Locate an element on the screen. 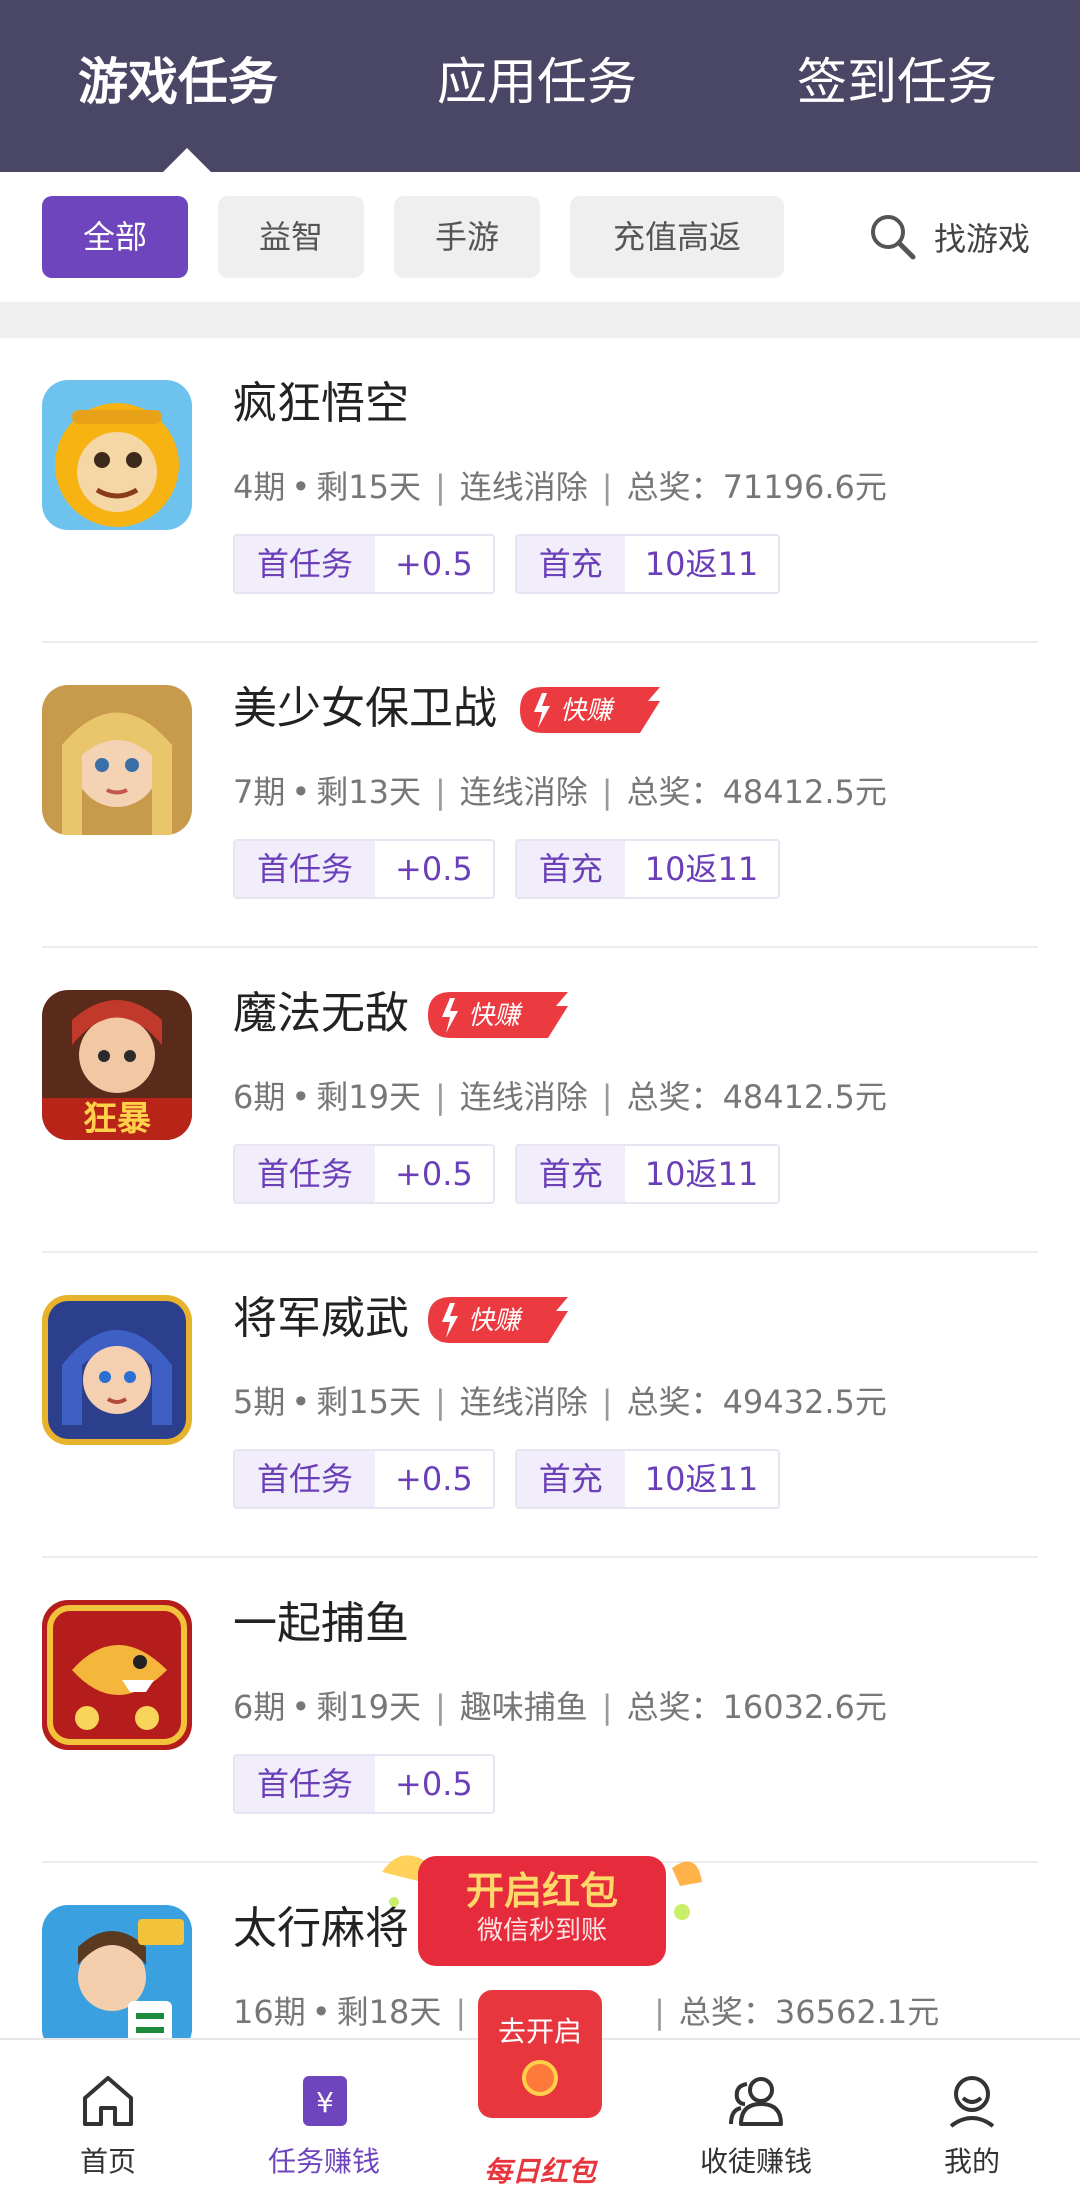 The image size is (1080, 2212). yuan-icon: ¥ is located at coordinates (325, 2101).